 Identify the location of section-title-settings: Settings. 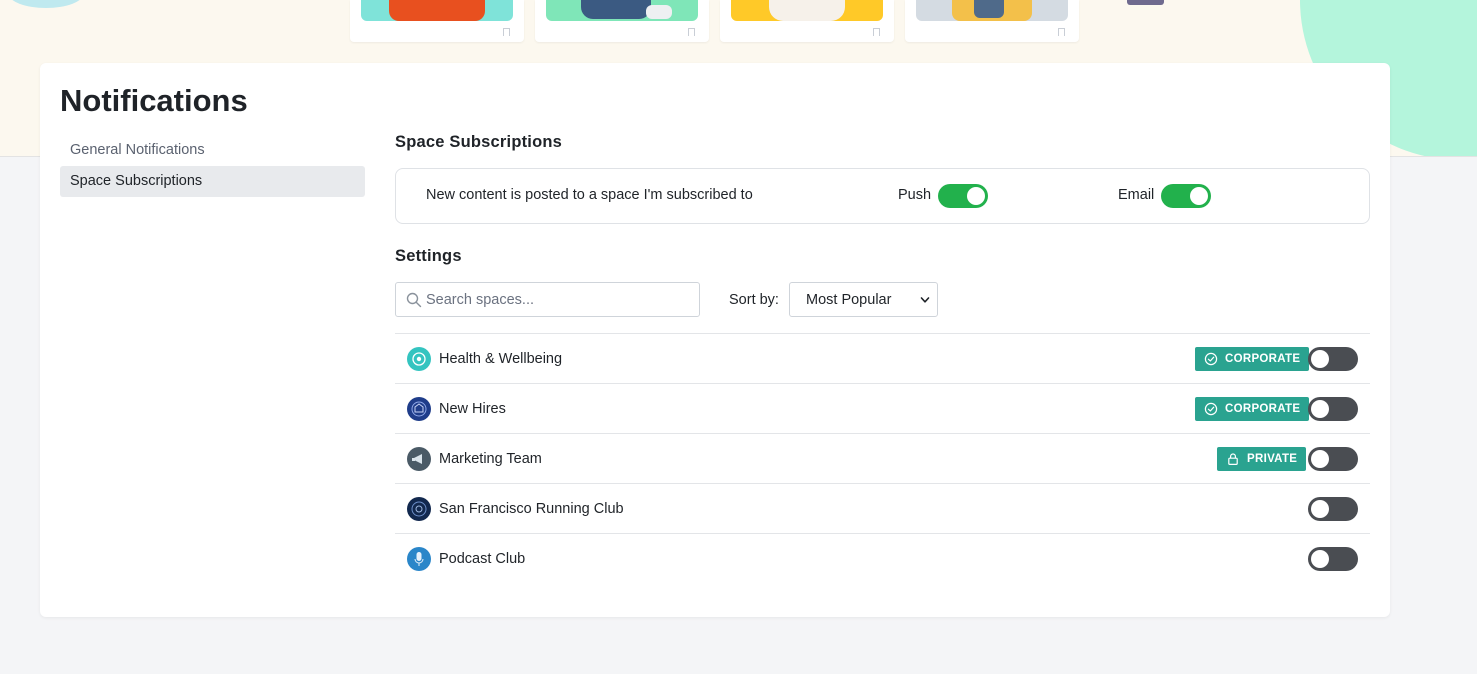
(428, 256).